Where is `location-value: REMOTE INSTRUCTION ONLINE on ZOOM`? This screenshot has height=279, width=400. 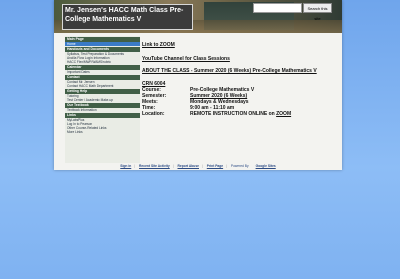 location-value: REMOTE INSTRUCTION ONLINE on ZOOM is located at coordinates (240, 114).